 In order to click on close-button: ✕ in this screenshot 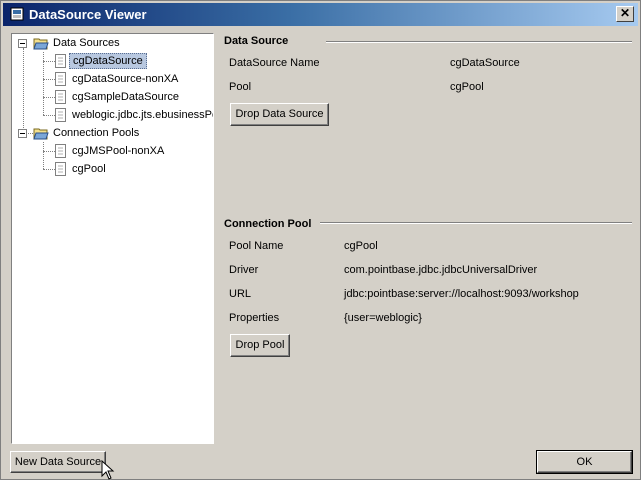, I will do `click(625, 14)`.